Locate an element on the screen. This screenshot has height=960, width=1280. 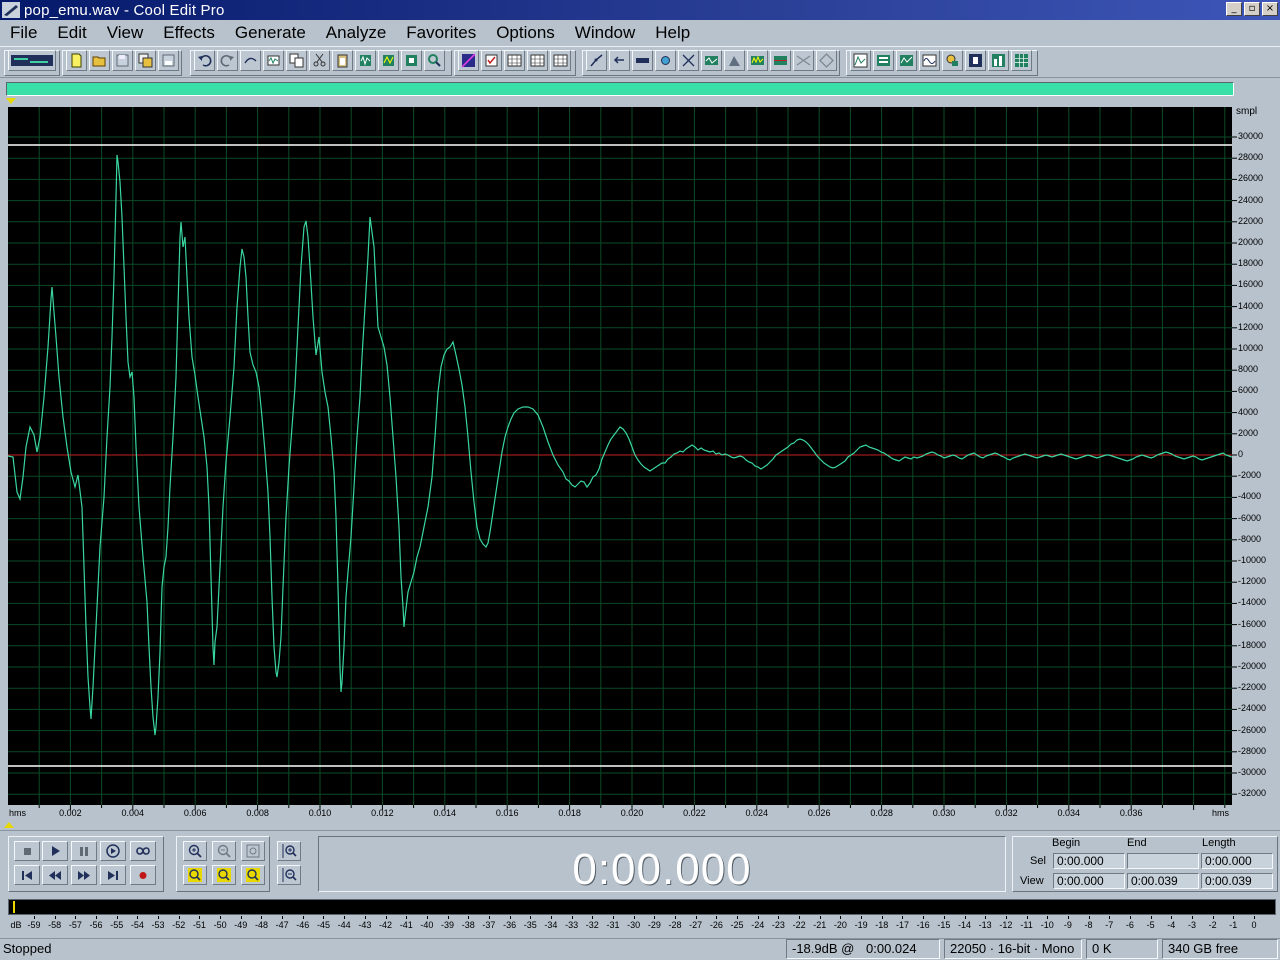
zoom-full-button is located at coordinates (253, 851).